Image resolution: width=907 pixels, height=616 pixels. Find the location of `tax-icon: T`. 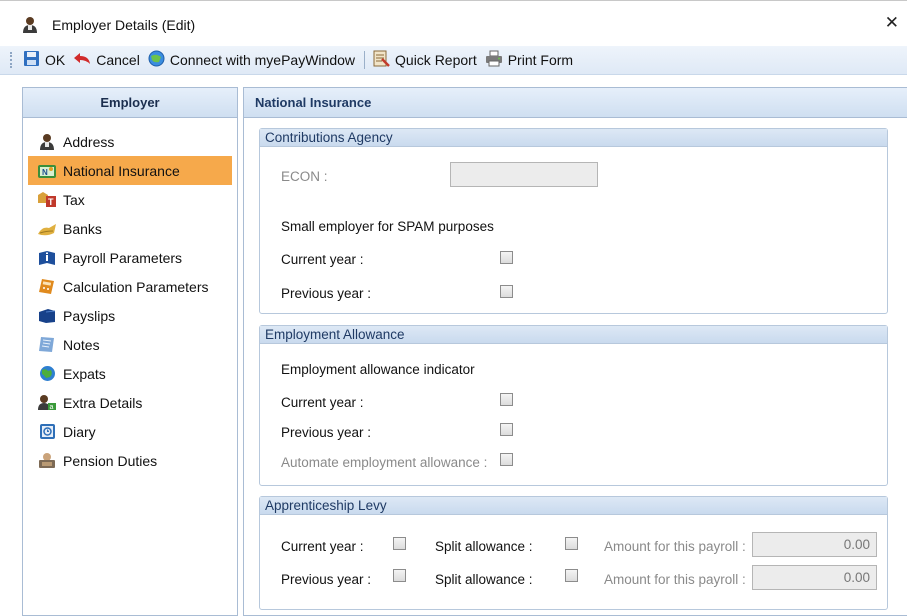

tax-icon: T is located at coordinates (47, 200).